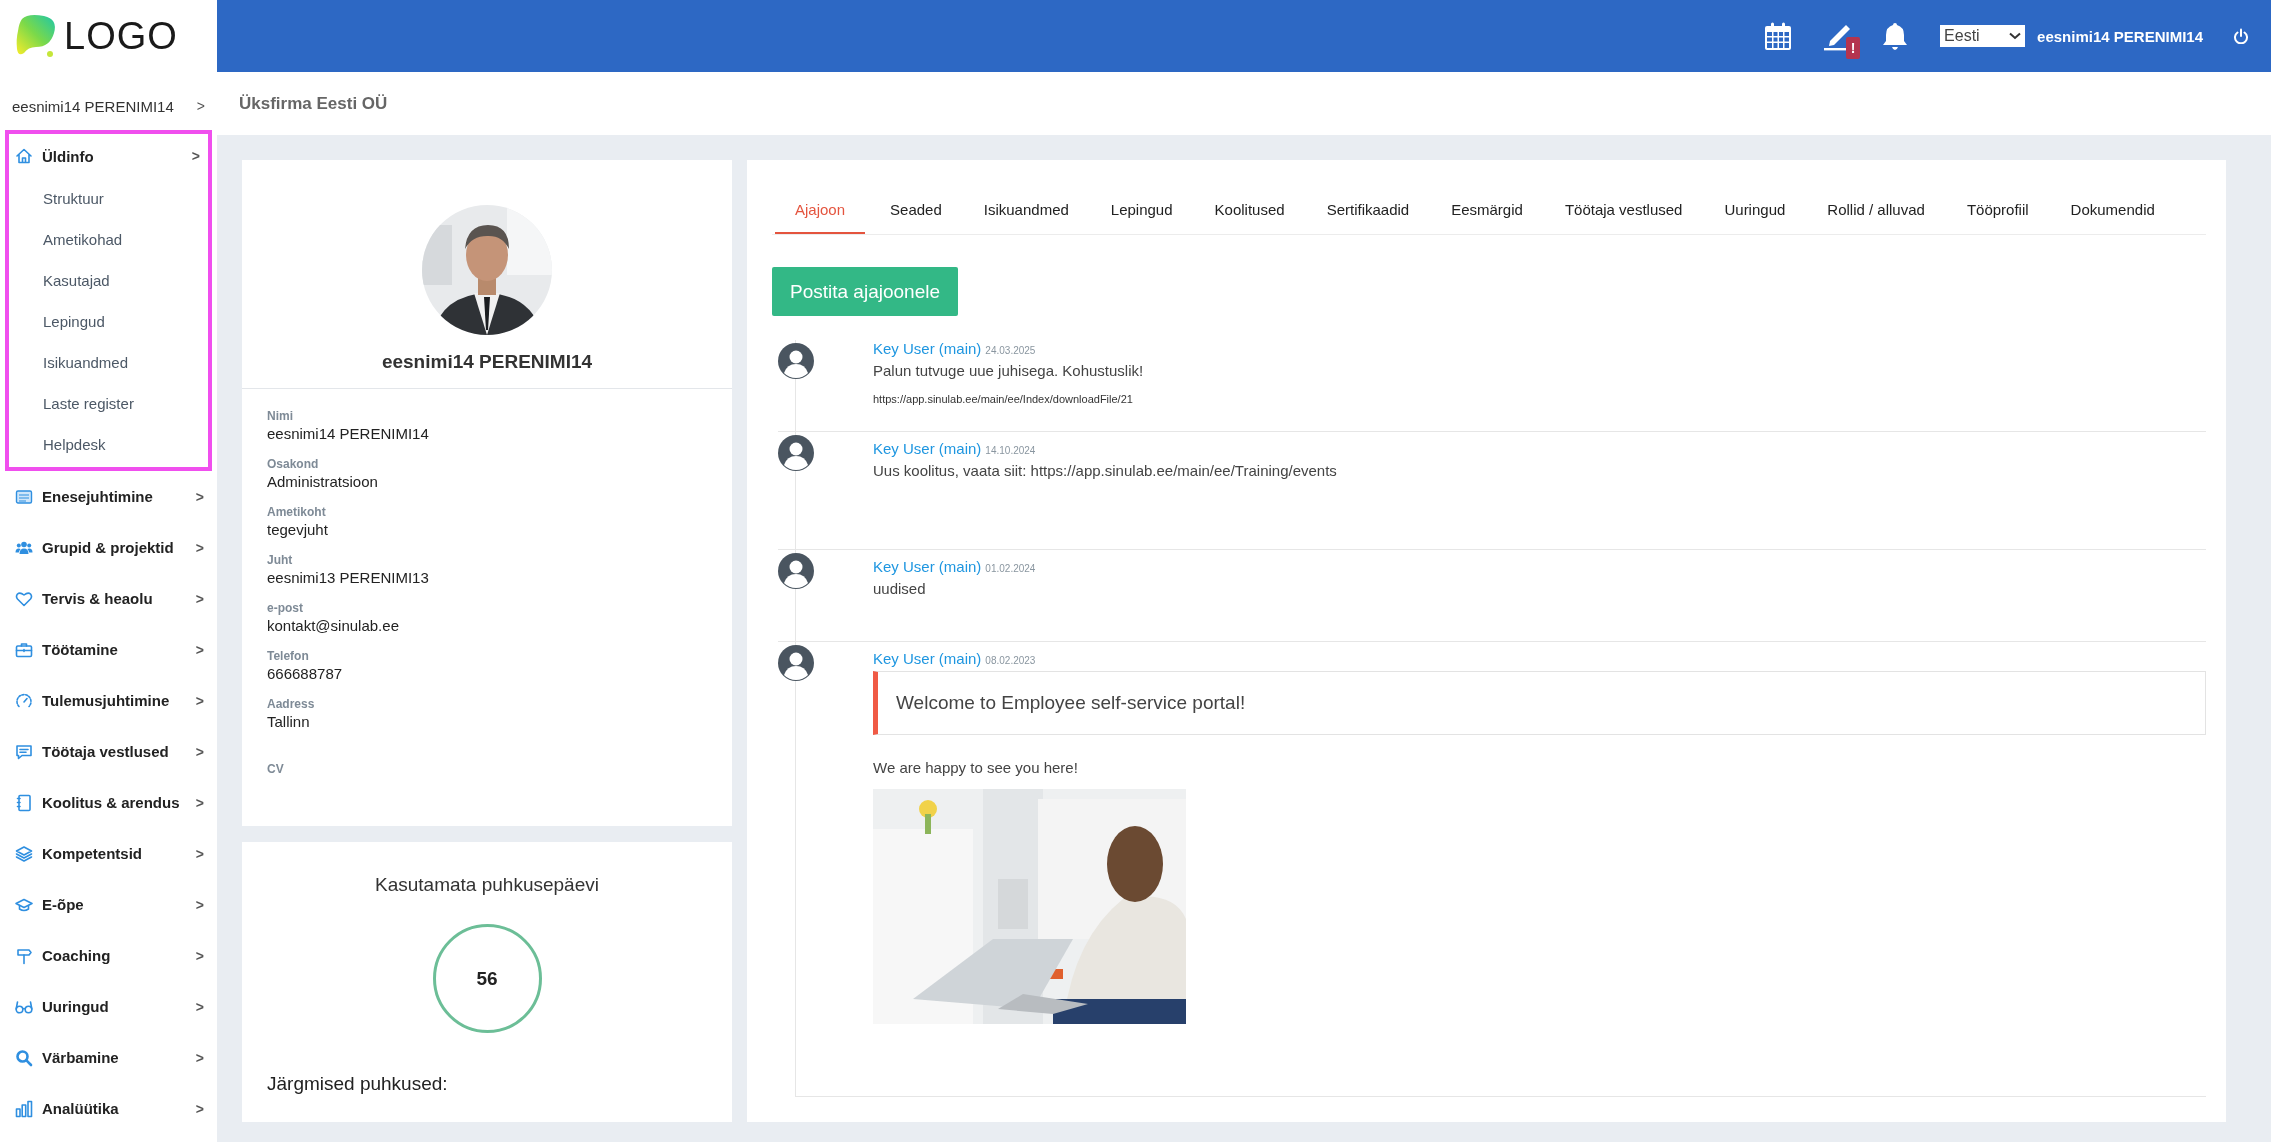  I want to click on callout: Welcome to Employee self-service portal!, so click(1539, 703).